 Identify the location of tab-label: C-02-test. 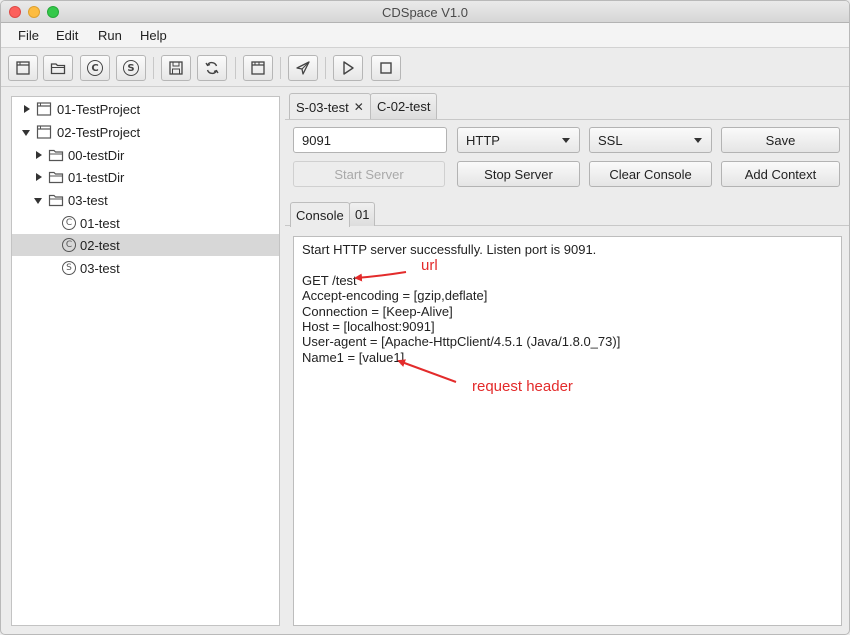
(404, 106).